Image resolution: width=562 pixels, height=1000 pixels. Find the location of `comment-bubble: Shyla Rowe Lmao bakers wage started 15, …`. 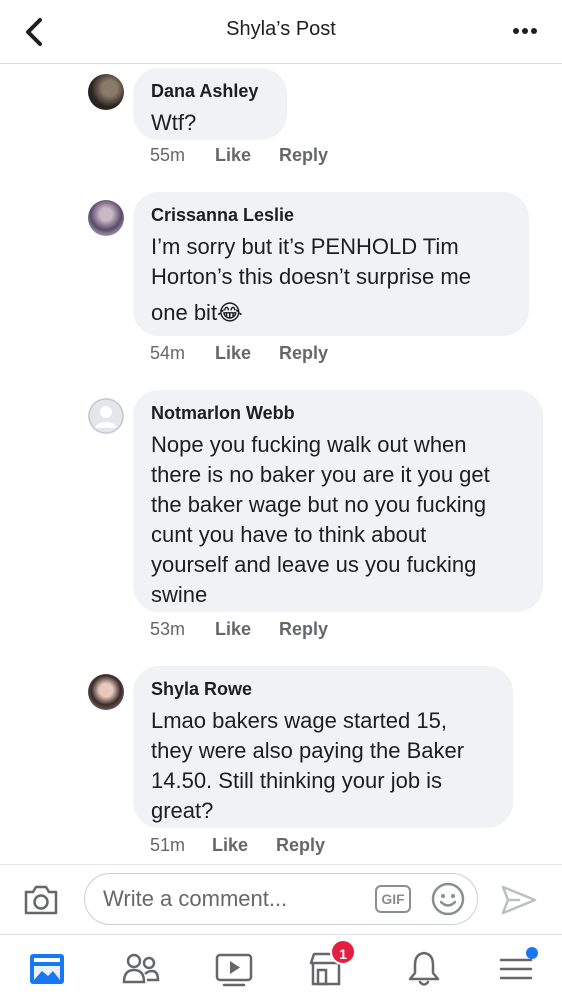

comment-bubble: Shyla Rowe Lmao bakers wage started 15, … is located at coordinates (323, 747).